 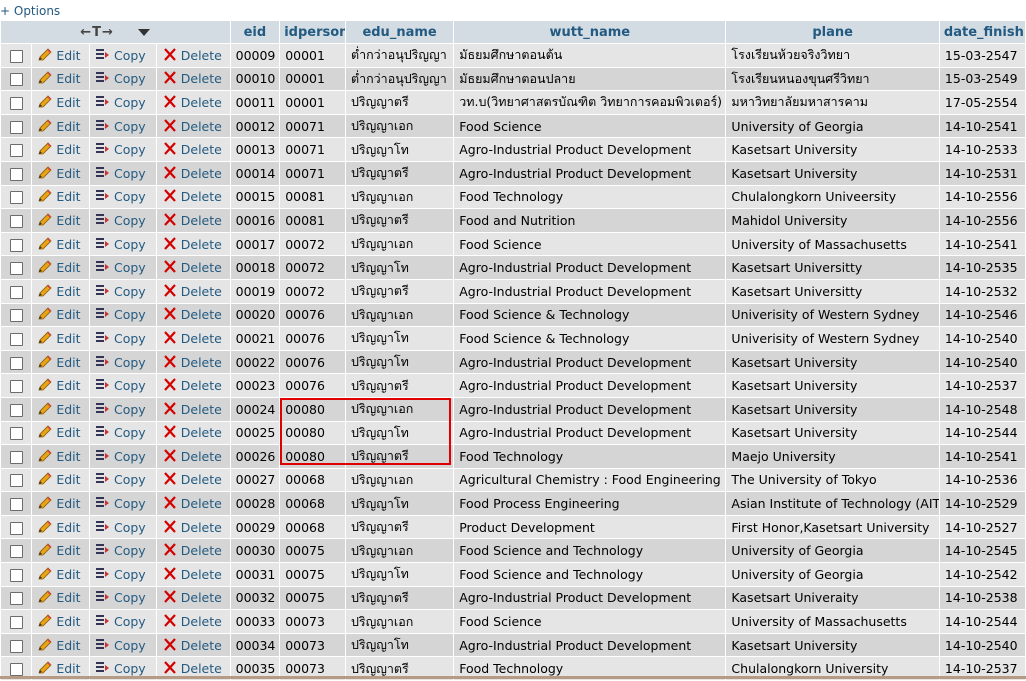 What do you see at coordinates (590, 338) in the screenshot?
I see `cell-wutt-name: Food Science & Technology` at bounding box center [590, 338].